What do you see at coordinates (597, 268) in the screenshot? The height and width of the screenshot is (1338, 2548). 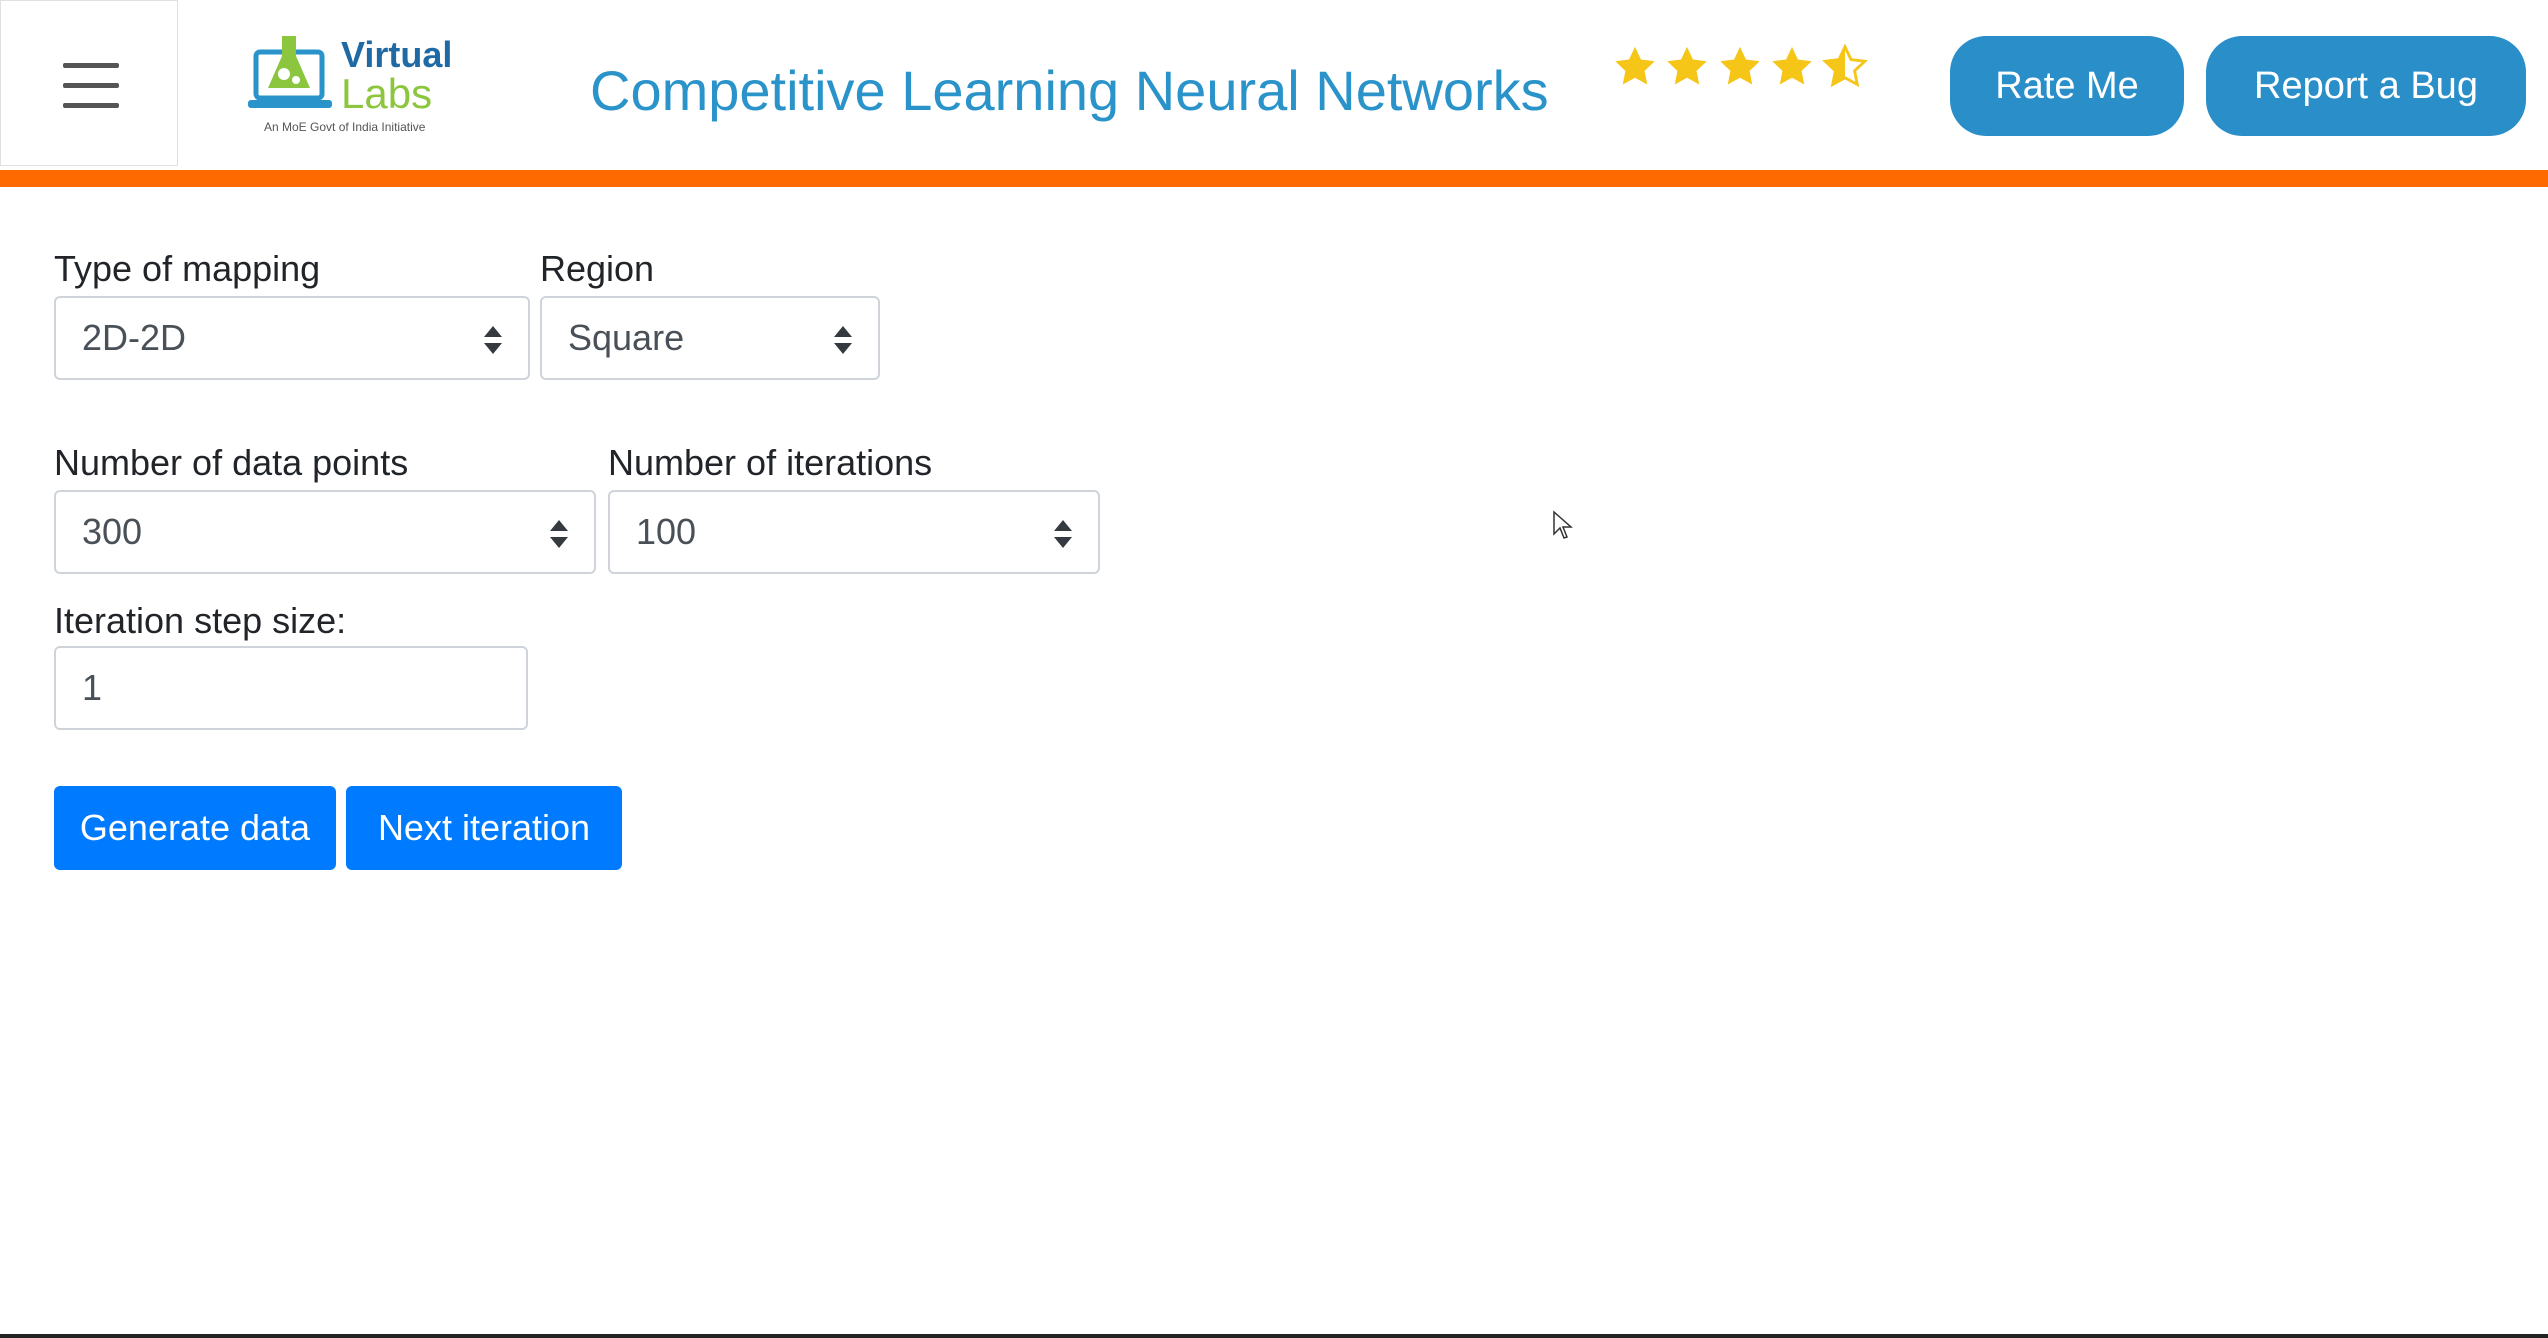 I see `region-label: Region` at bounding box center [597, 268].